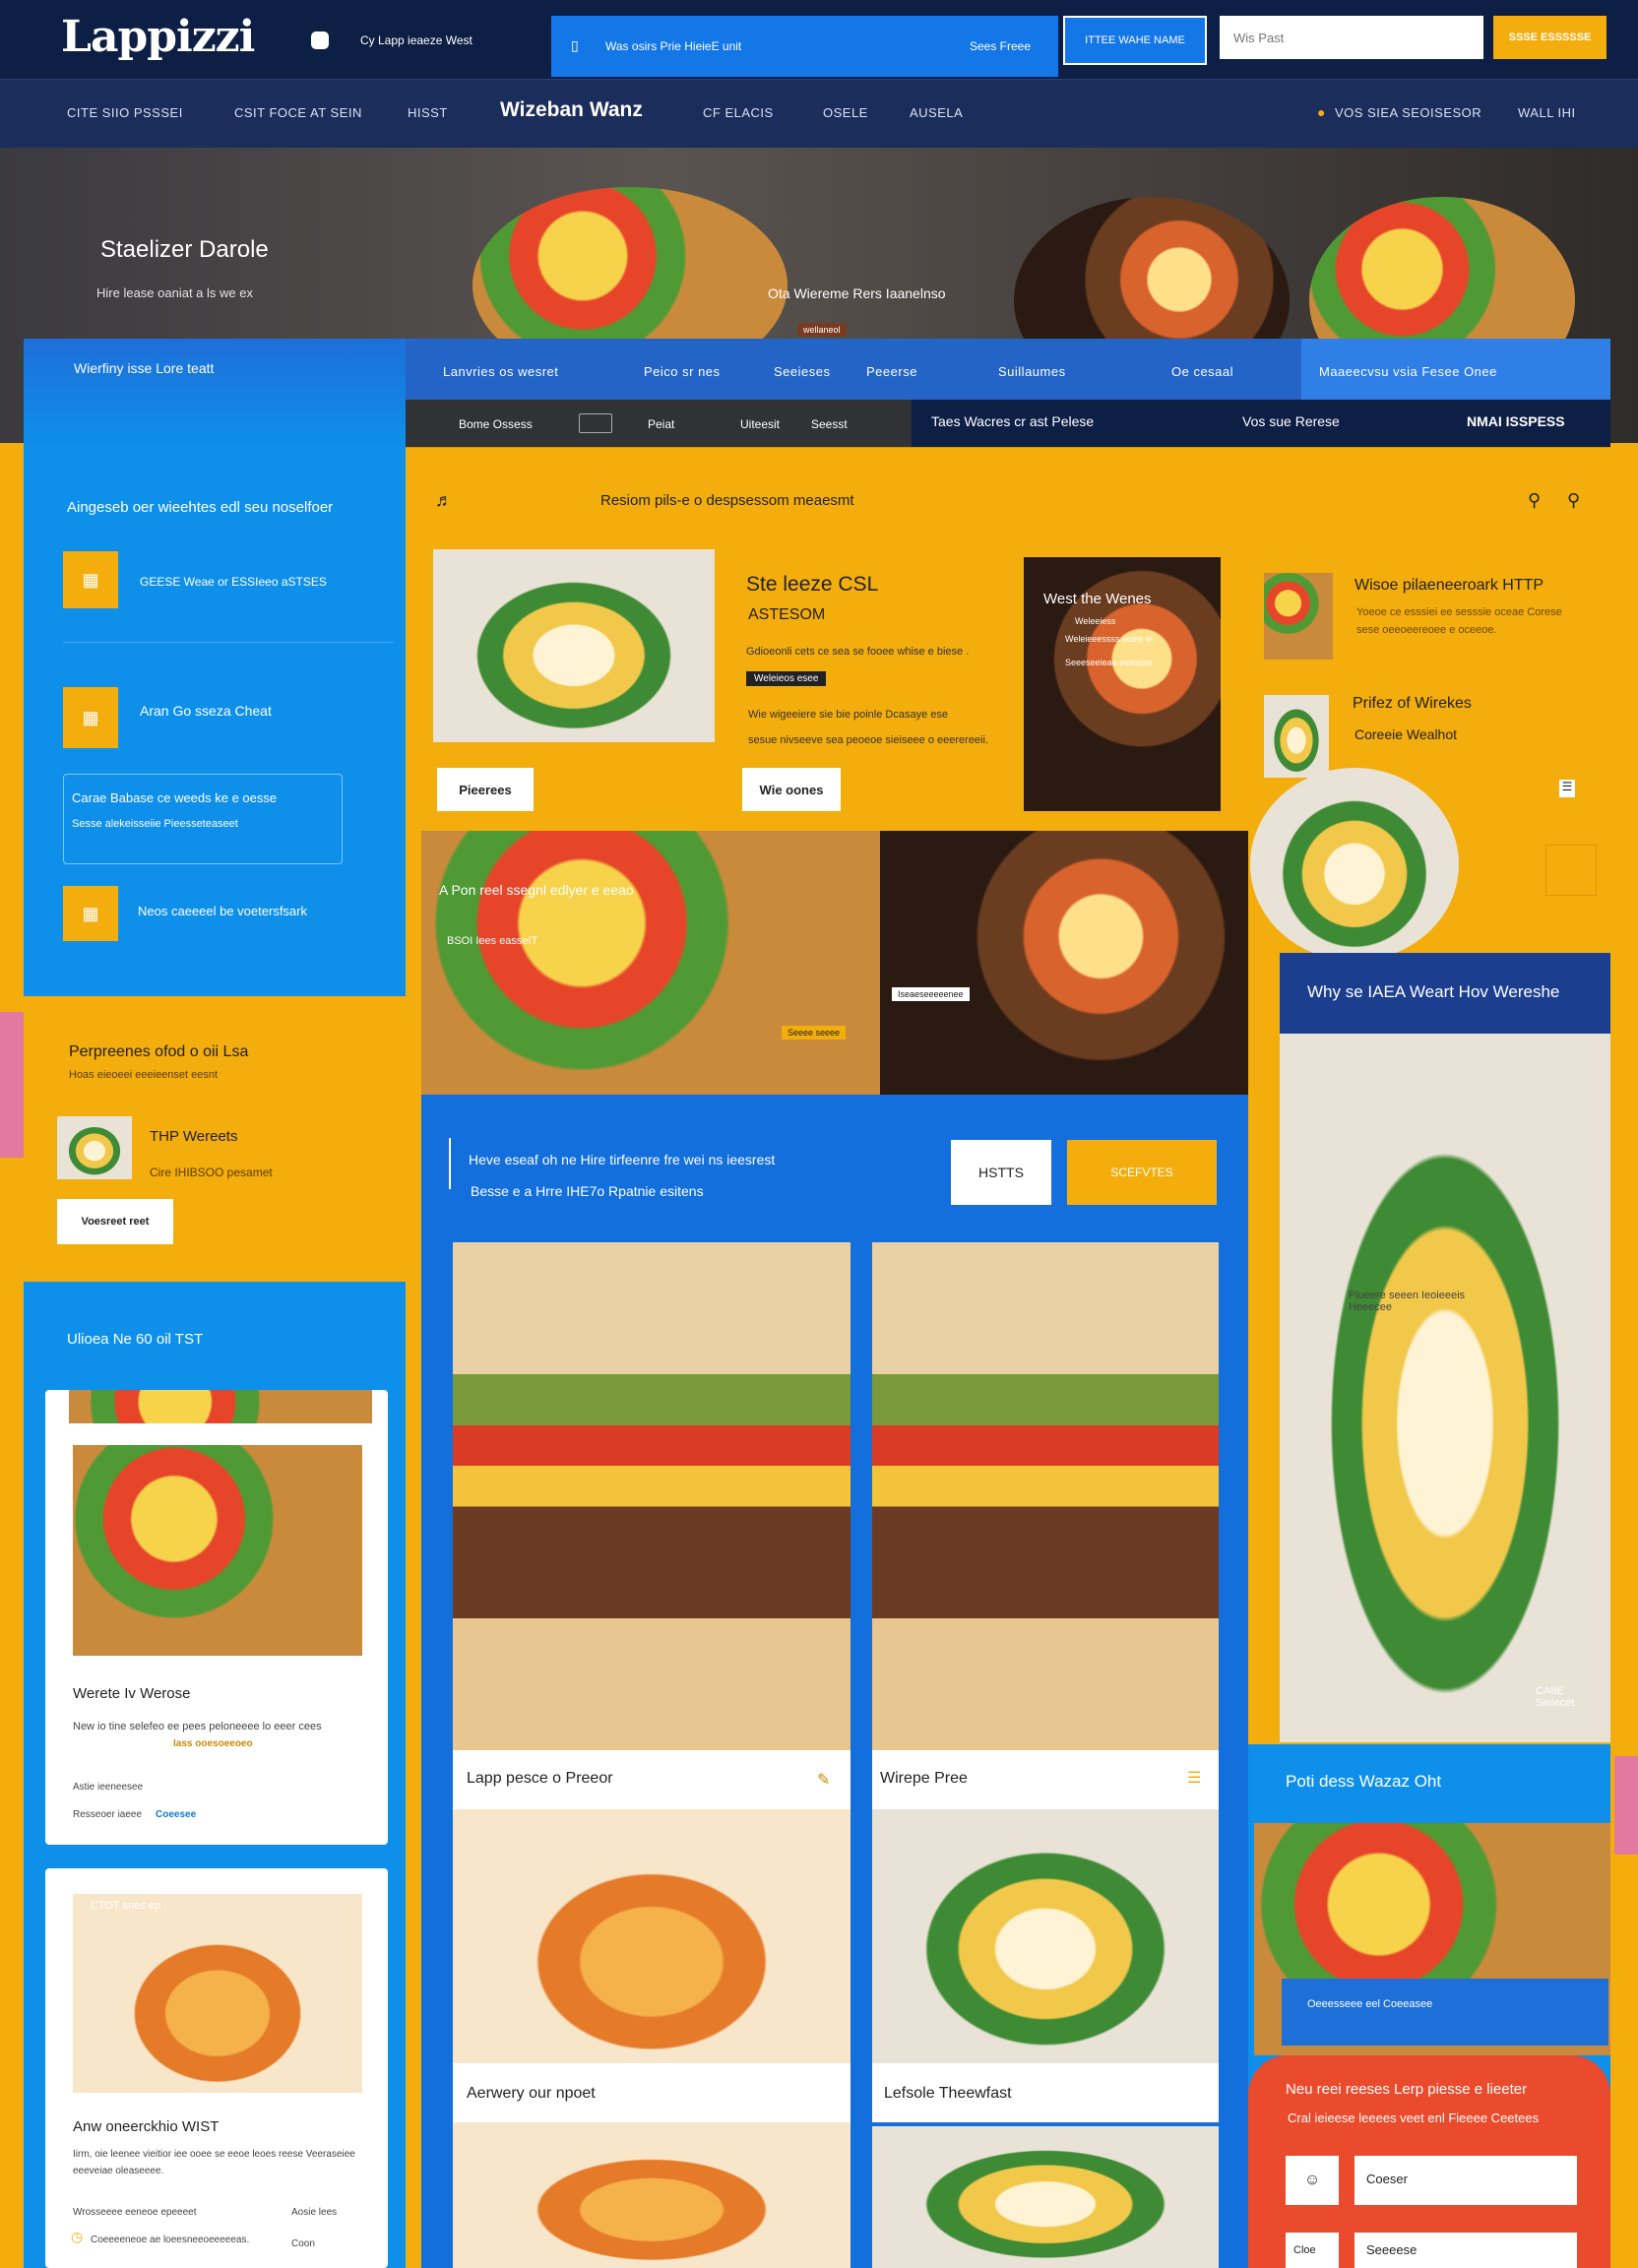 The height and width of the screenshot is (2268, 1638). I want to click on promo-card-line-3: Seeeseeieae eeieeise, so click(1109, 662).